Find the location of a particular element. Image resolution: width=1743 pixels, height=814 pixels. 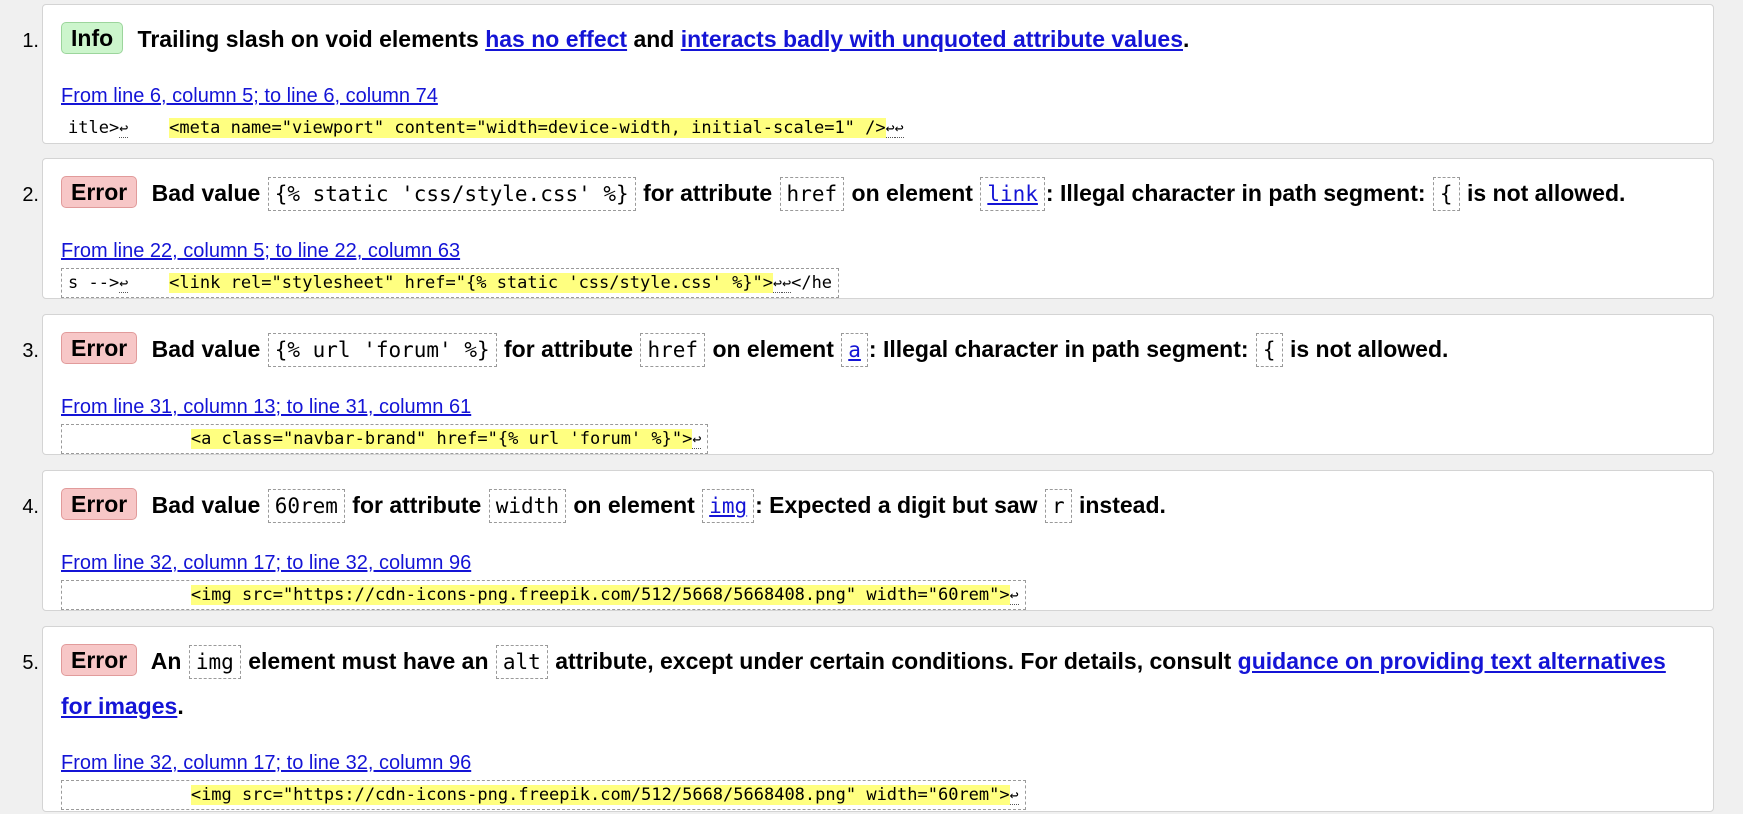

element-code: link is located at coordinates (1012, 194).